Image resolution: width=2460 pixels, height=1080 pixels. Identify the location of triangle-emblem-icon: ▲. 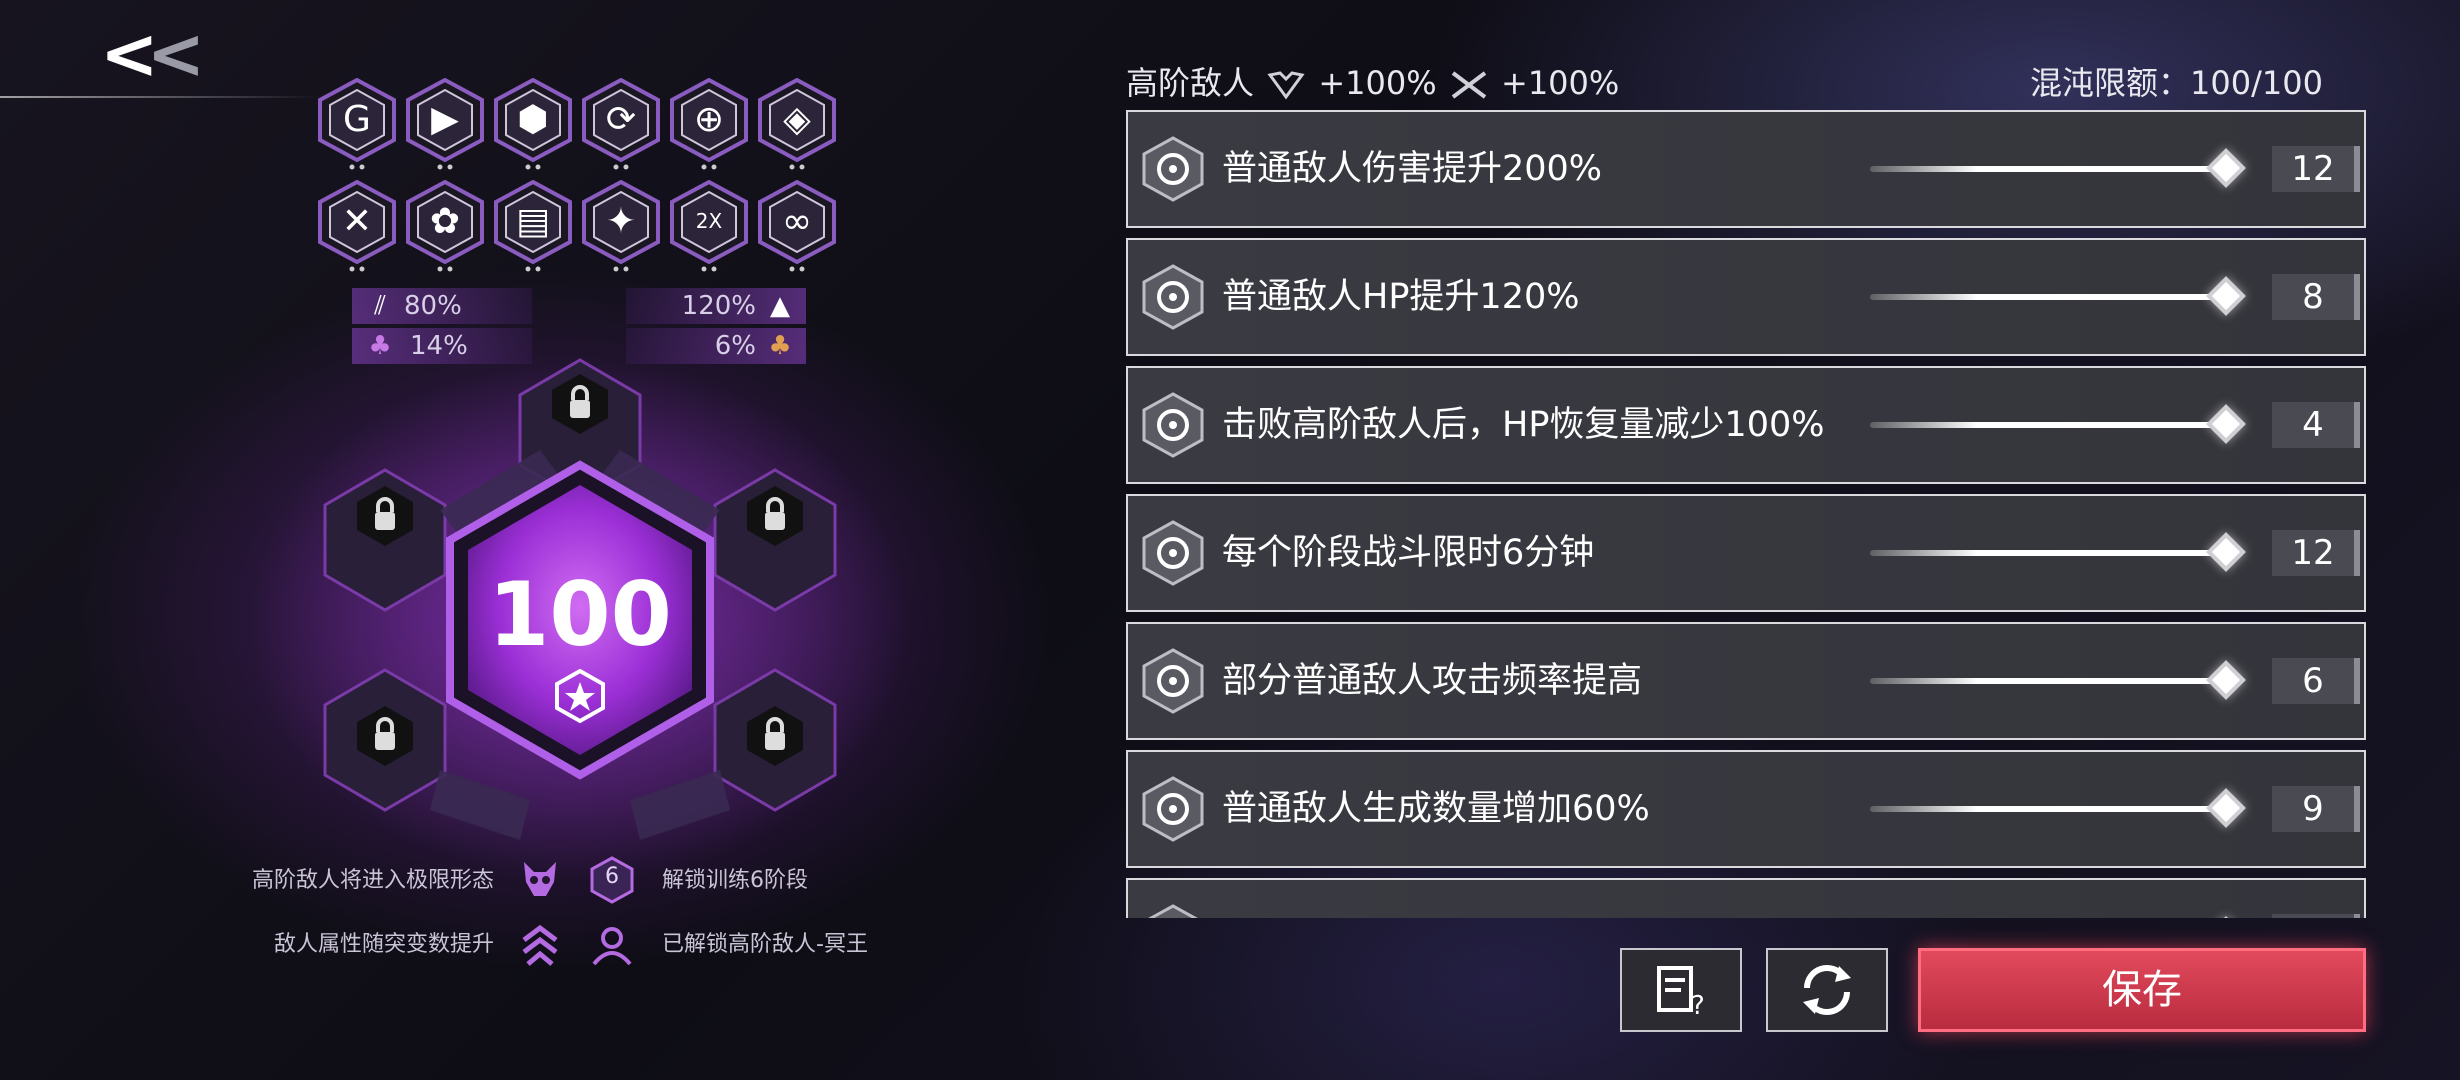
(780, 306).